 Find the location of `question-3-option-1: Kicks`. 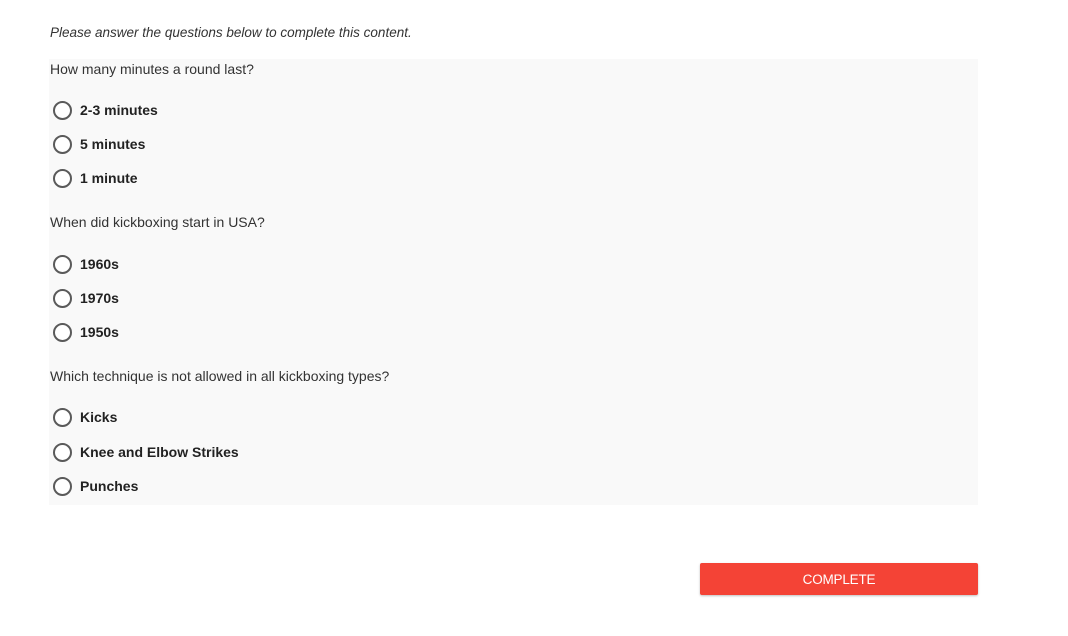

question-3-option-1: Kicks is located at coordinates (85, 417).